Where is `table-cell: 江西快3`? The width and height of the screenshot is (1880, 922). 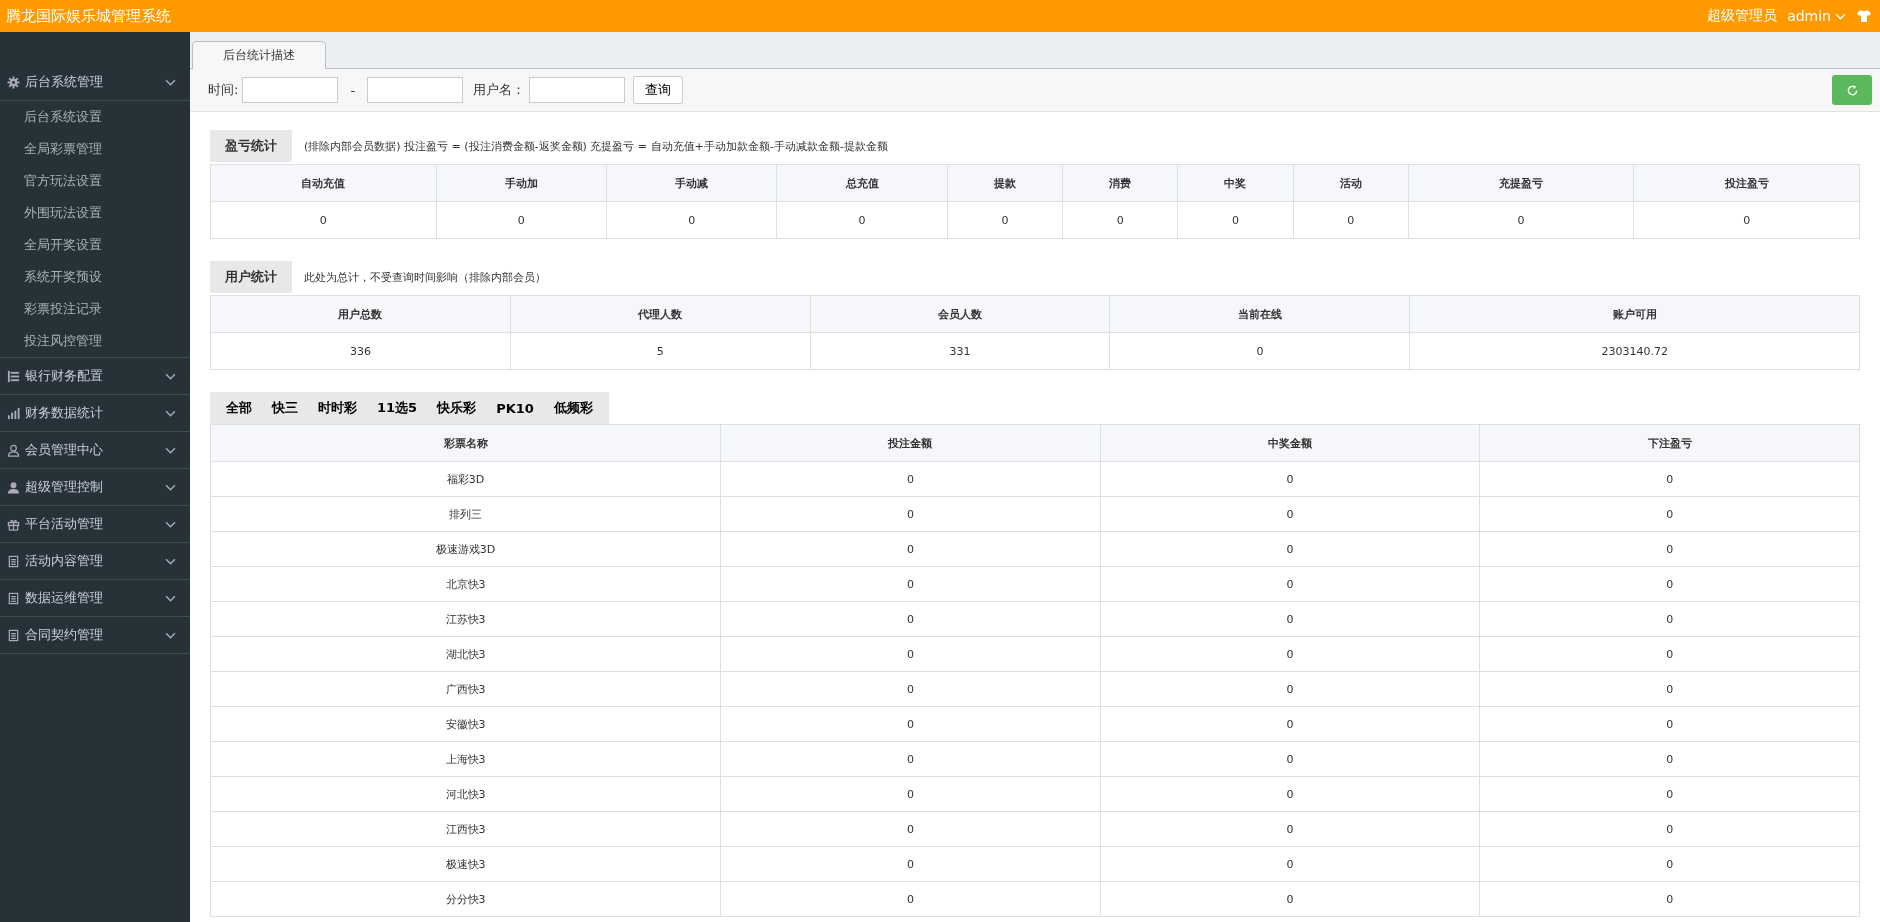 table-cell: 江西快3 is located at coordinates (465, 829).